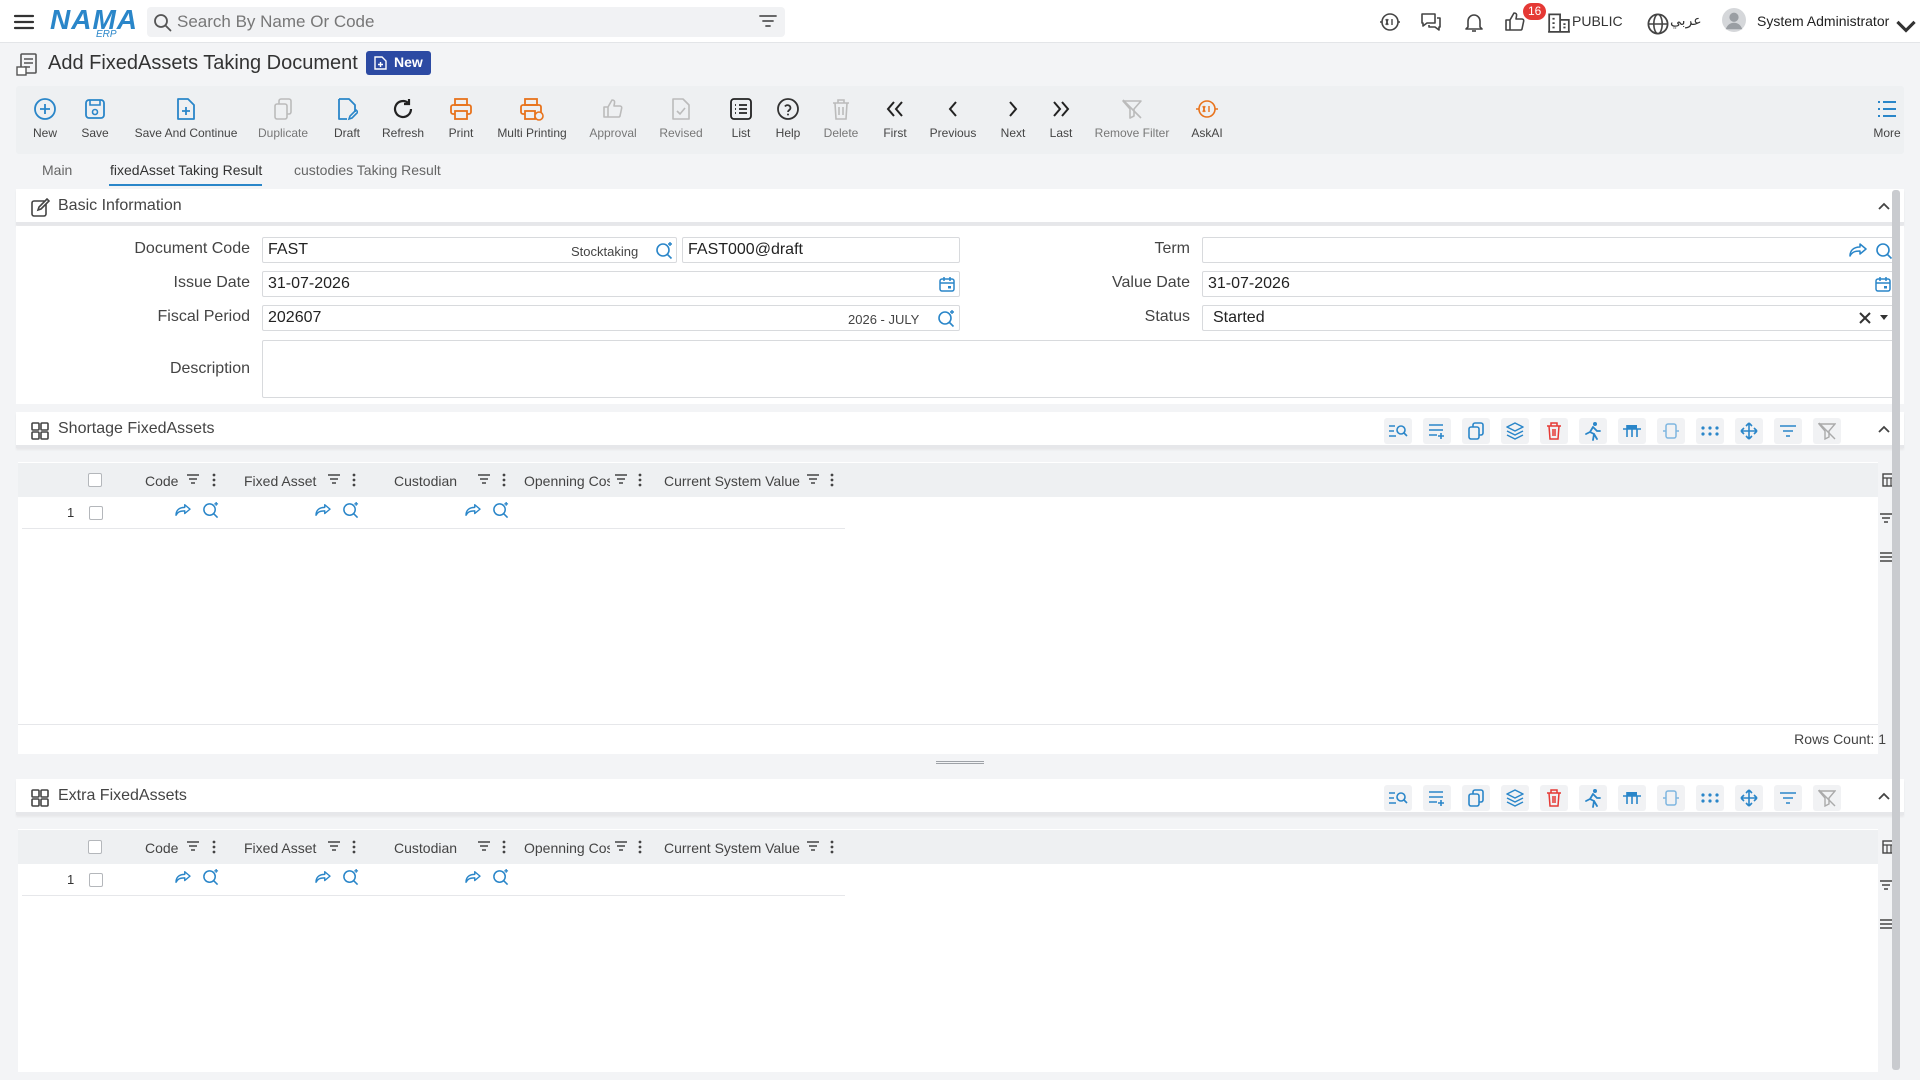 The width and height of the screenshot is (1920, 1080). What do you see at coordinates (45, 118) in the screenshot?
I see `new-button: New` at bounding box center [45, 118].